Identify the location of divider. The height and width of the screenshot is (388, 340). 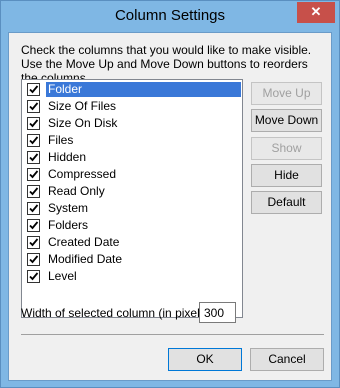
(172, 334).